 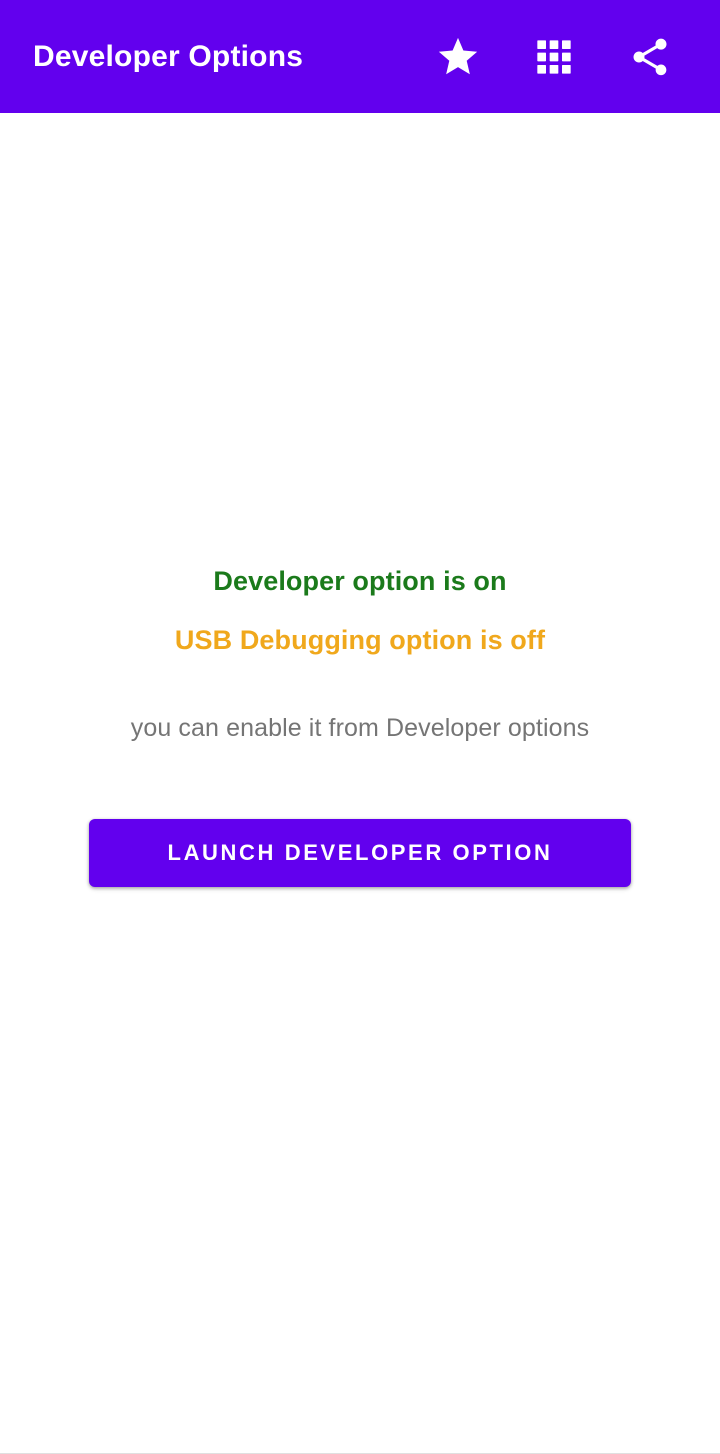 What do you see at coordinates (458, 57) in the screenshot?
I see `star-icon` at bounding box center [458, 57].